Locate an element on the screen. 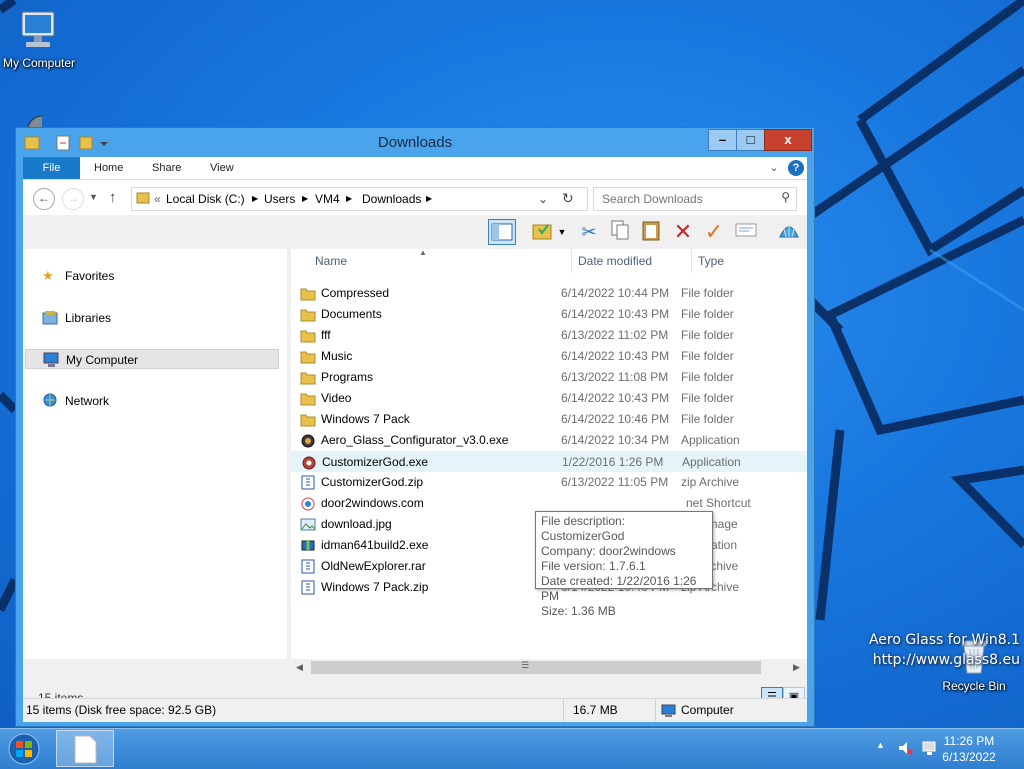 The height and width of the screenshot is (769, 1024). shell-button is located at coordinates (789, 232).